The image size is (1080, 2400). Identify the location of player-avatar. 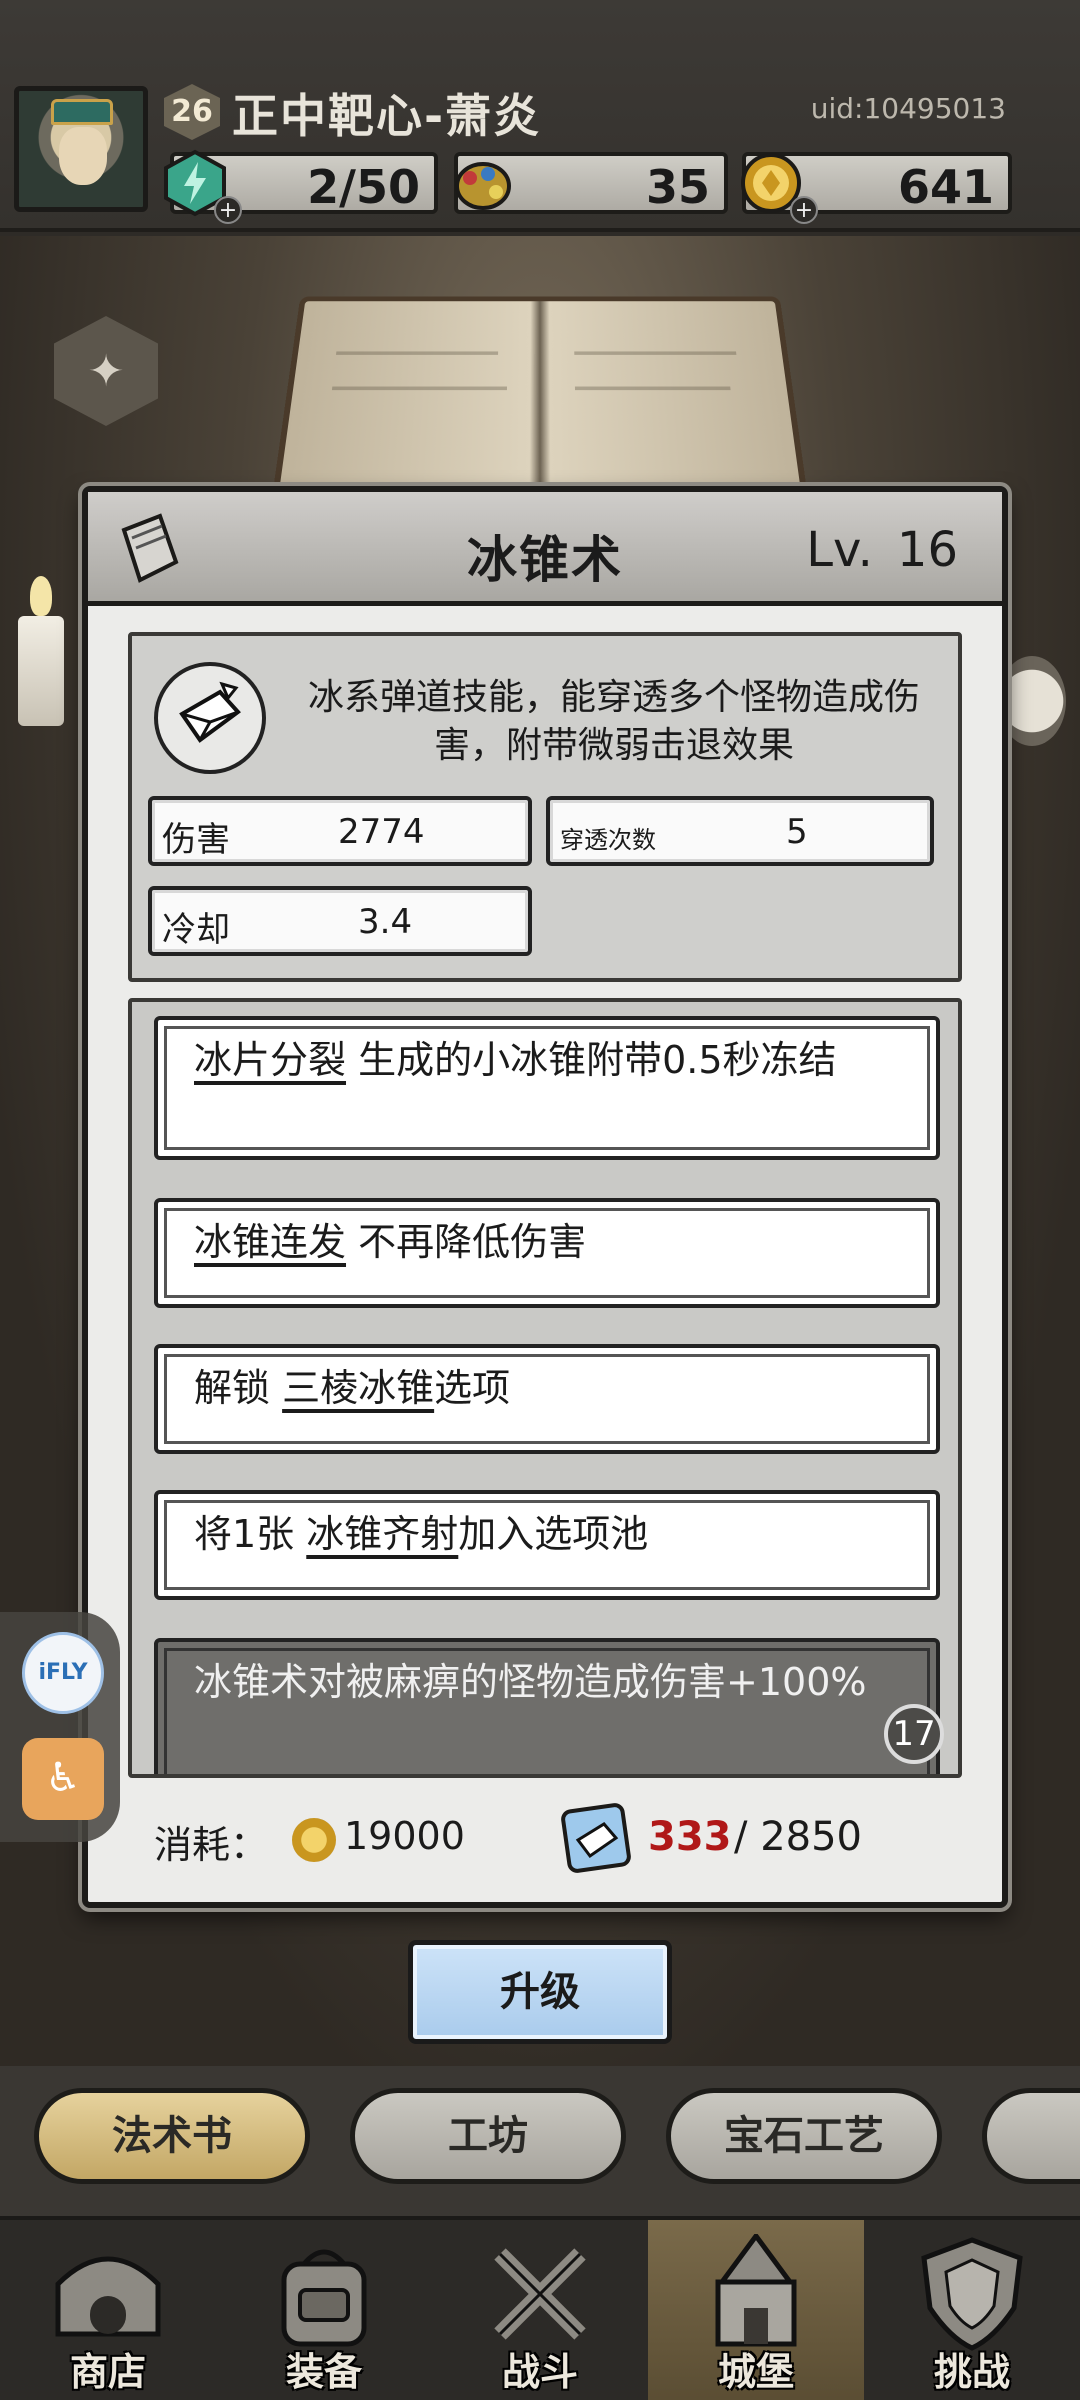
(81, 149).